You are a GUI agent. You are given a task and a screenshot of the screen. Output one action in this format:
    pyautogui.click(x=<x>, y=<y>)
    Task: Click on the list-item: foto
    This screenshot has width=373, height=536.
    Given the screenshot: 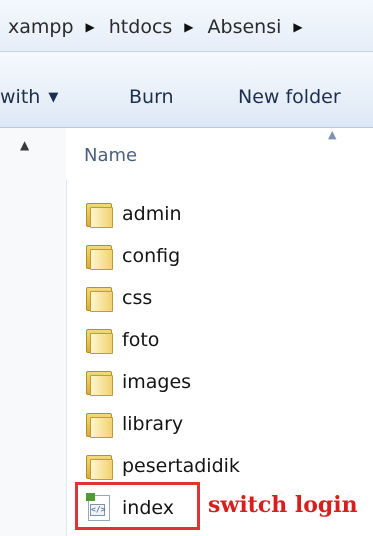 What is the action you would take?
    pyautogui.click(x=210, y=340)
    